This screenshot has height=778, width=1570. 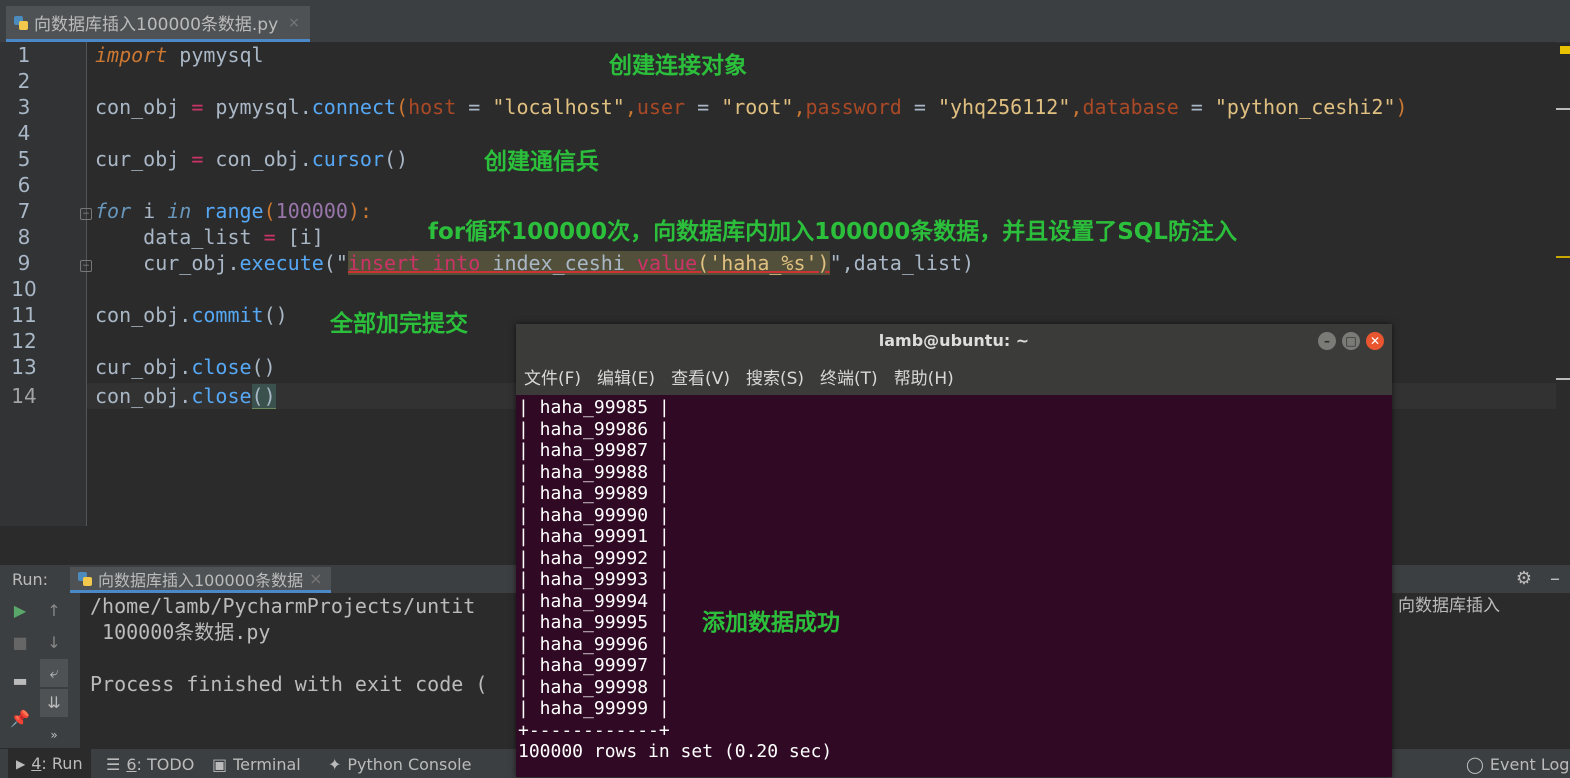 What do you see at coordinates (775, 376) in the screenshot?
I see `menu-search: 搜索(S)` at bounding box center [775, 376].